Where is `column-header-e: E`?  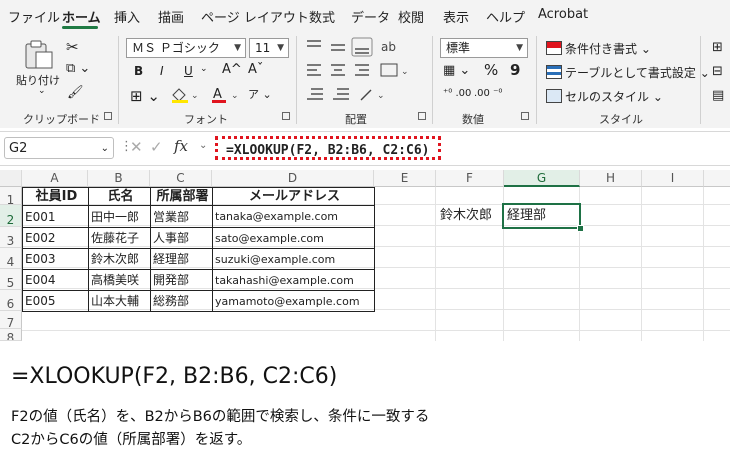 column-header-e: E is located at coordinates (405, 178).